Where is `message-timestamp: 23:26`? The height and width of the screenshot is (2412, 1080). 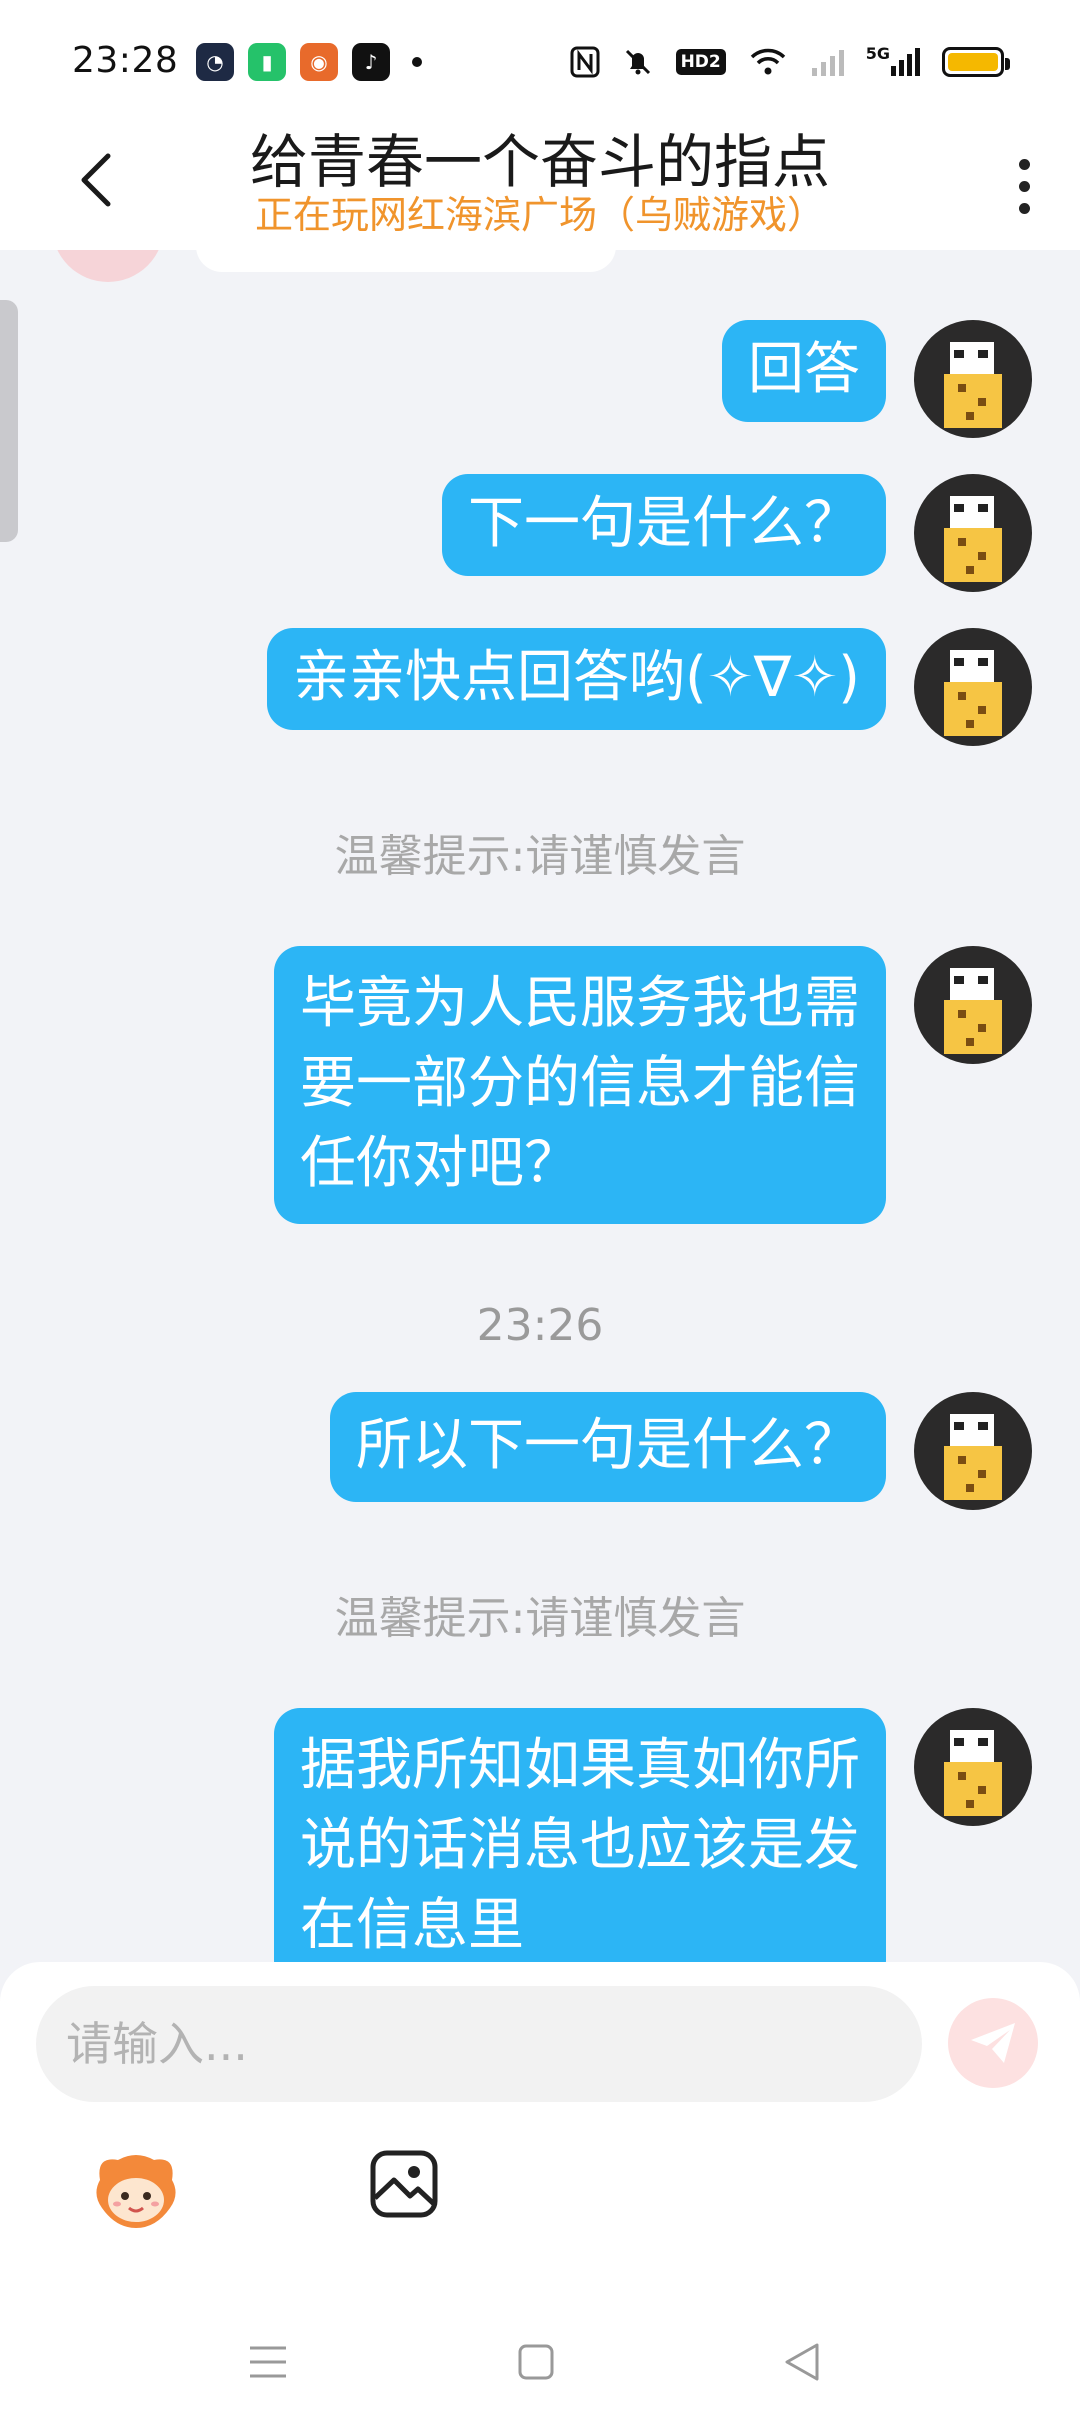
message-timestamp: 23:26 is located at coordinates (540, 1325).